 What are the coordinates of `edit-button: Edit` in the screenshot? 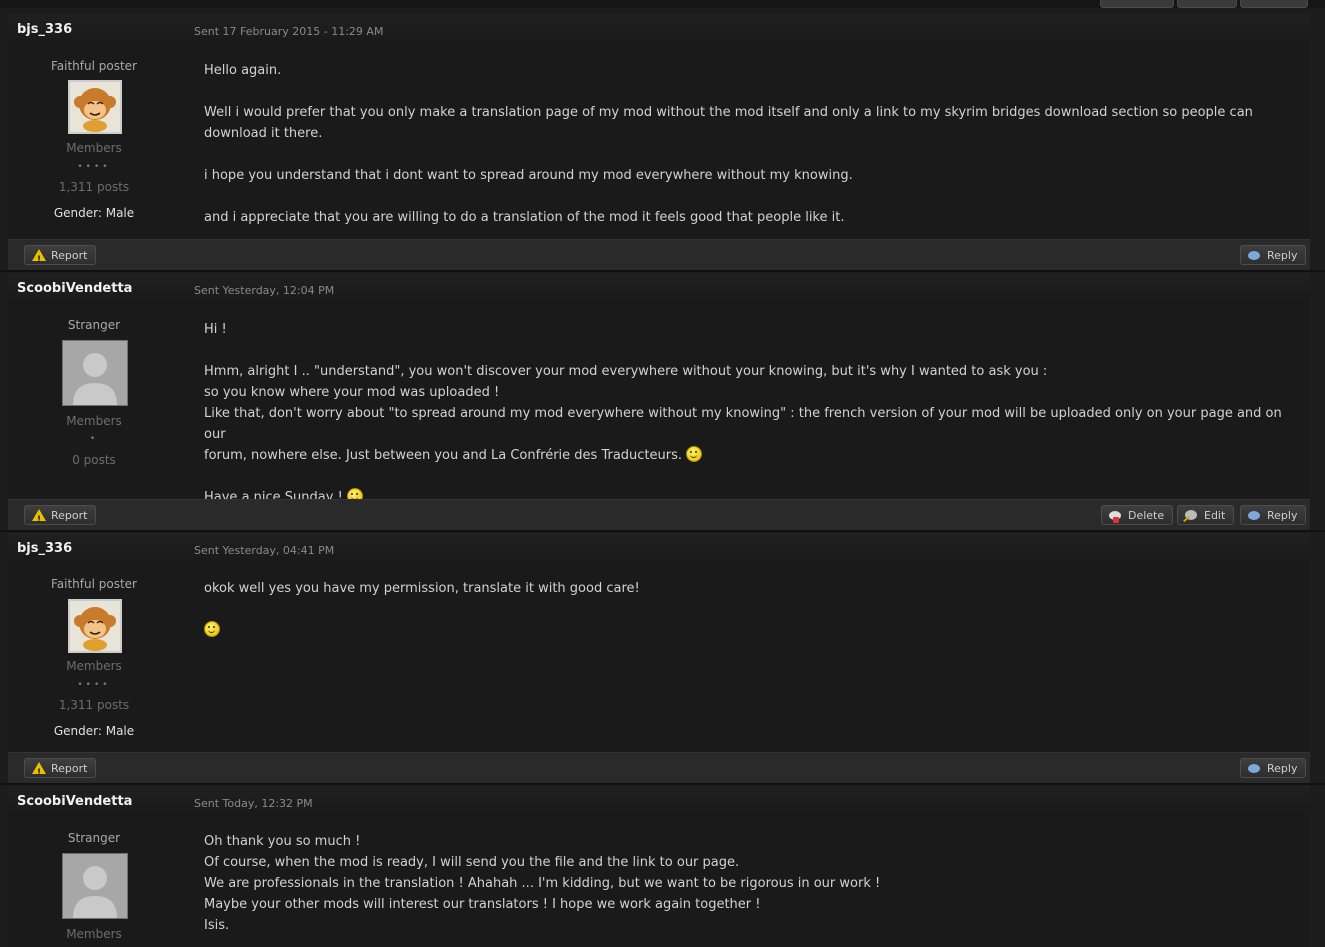 It's located at (1206, 515).